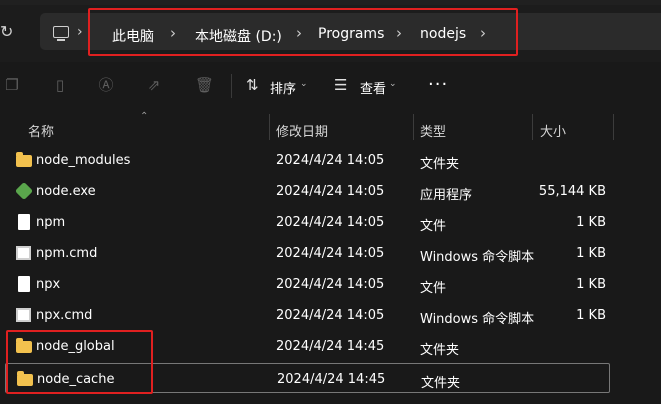  I want to click on file-name: npm, so click(51, 222).